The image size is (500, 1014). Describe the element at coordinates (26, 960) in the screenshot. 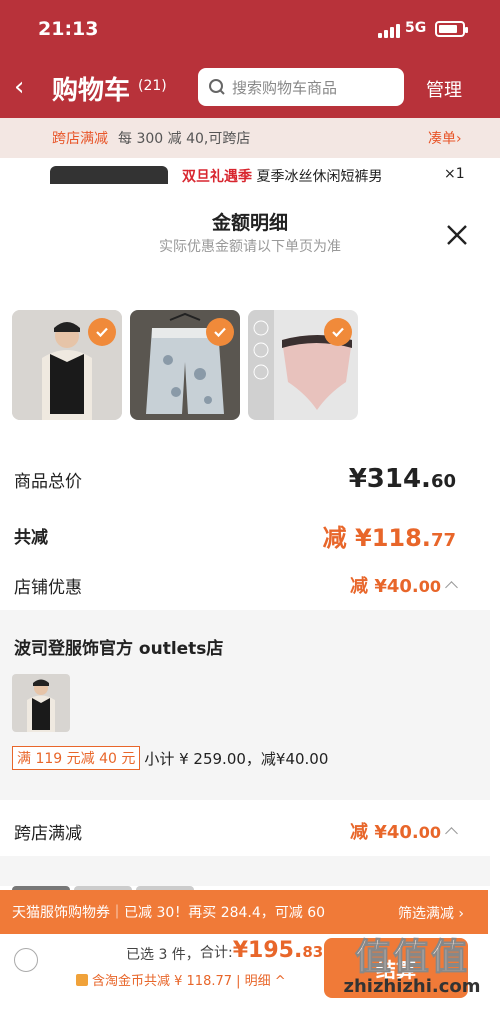

I see `select-all-radio` at that location.